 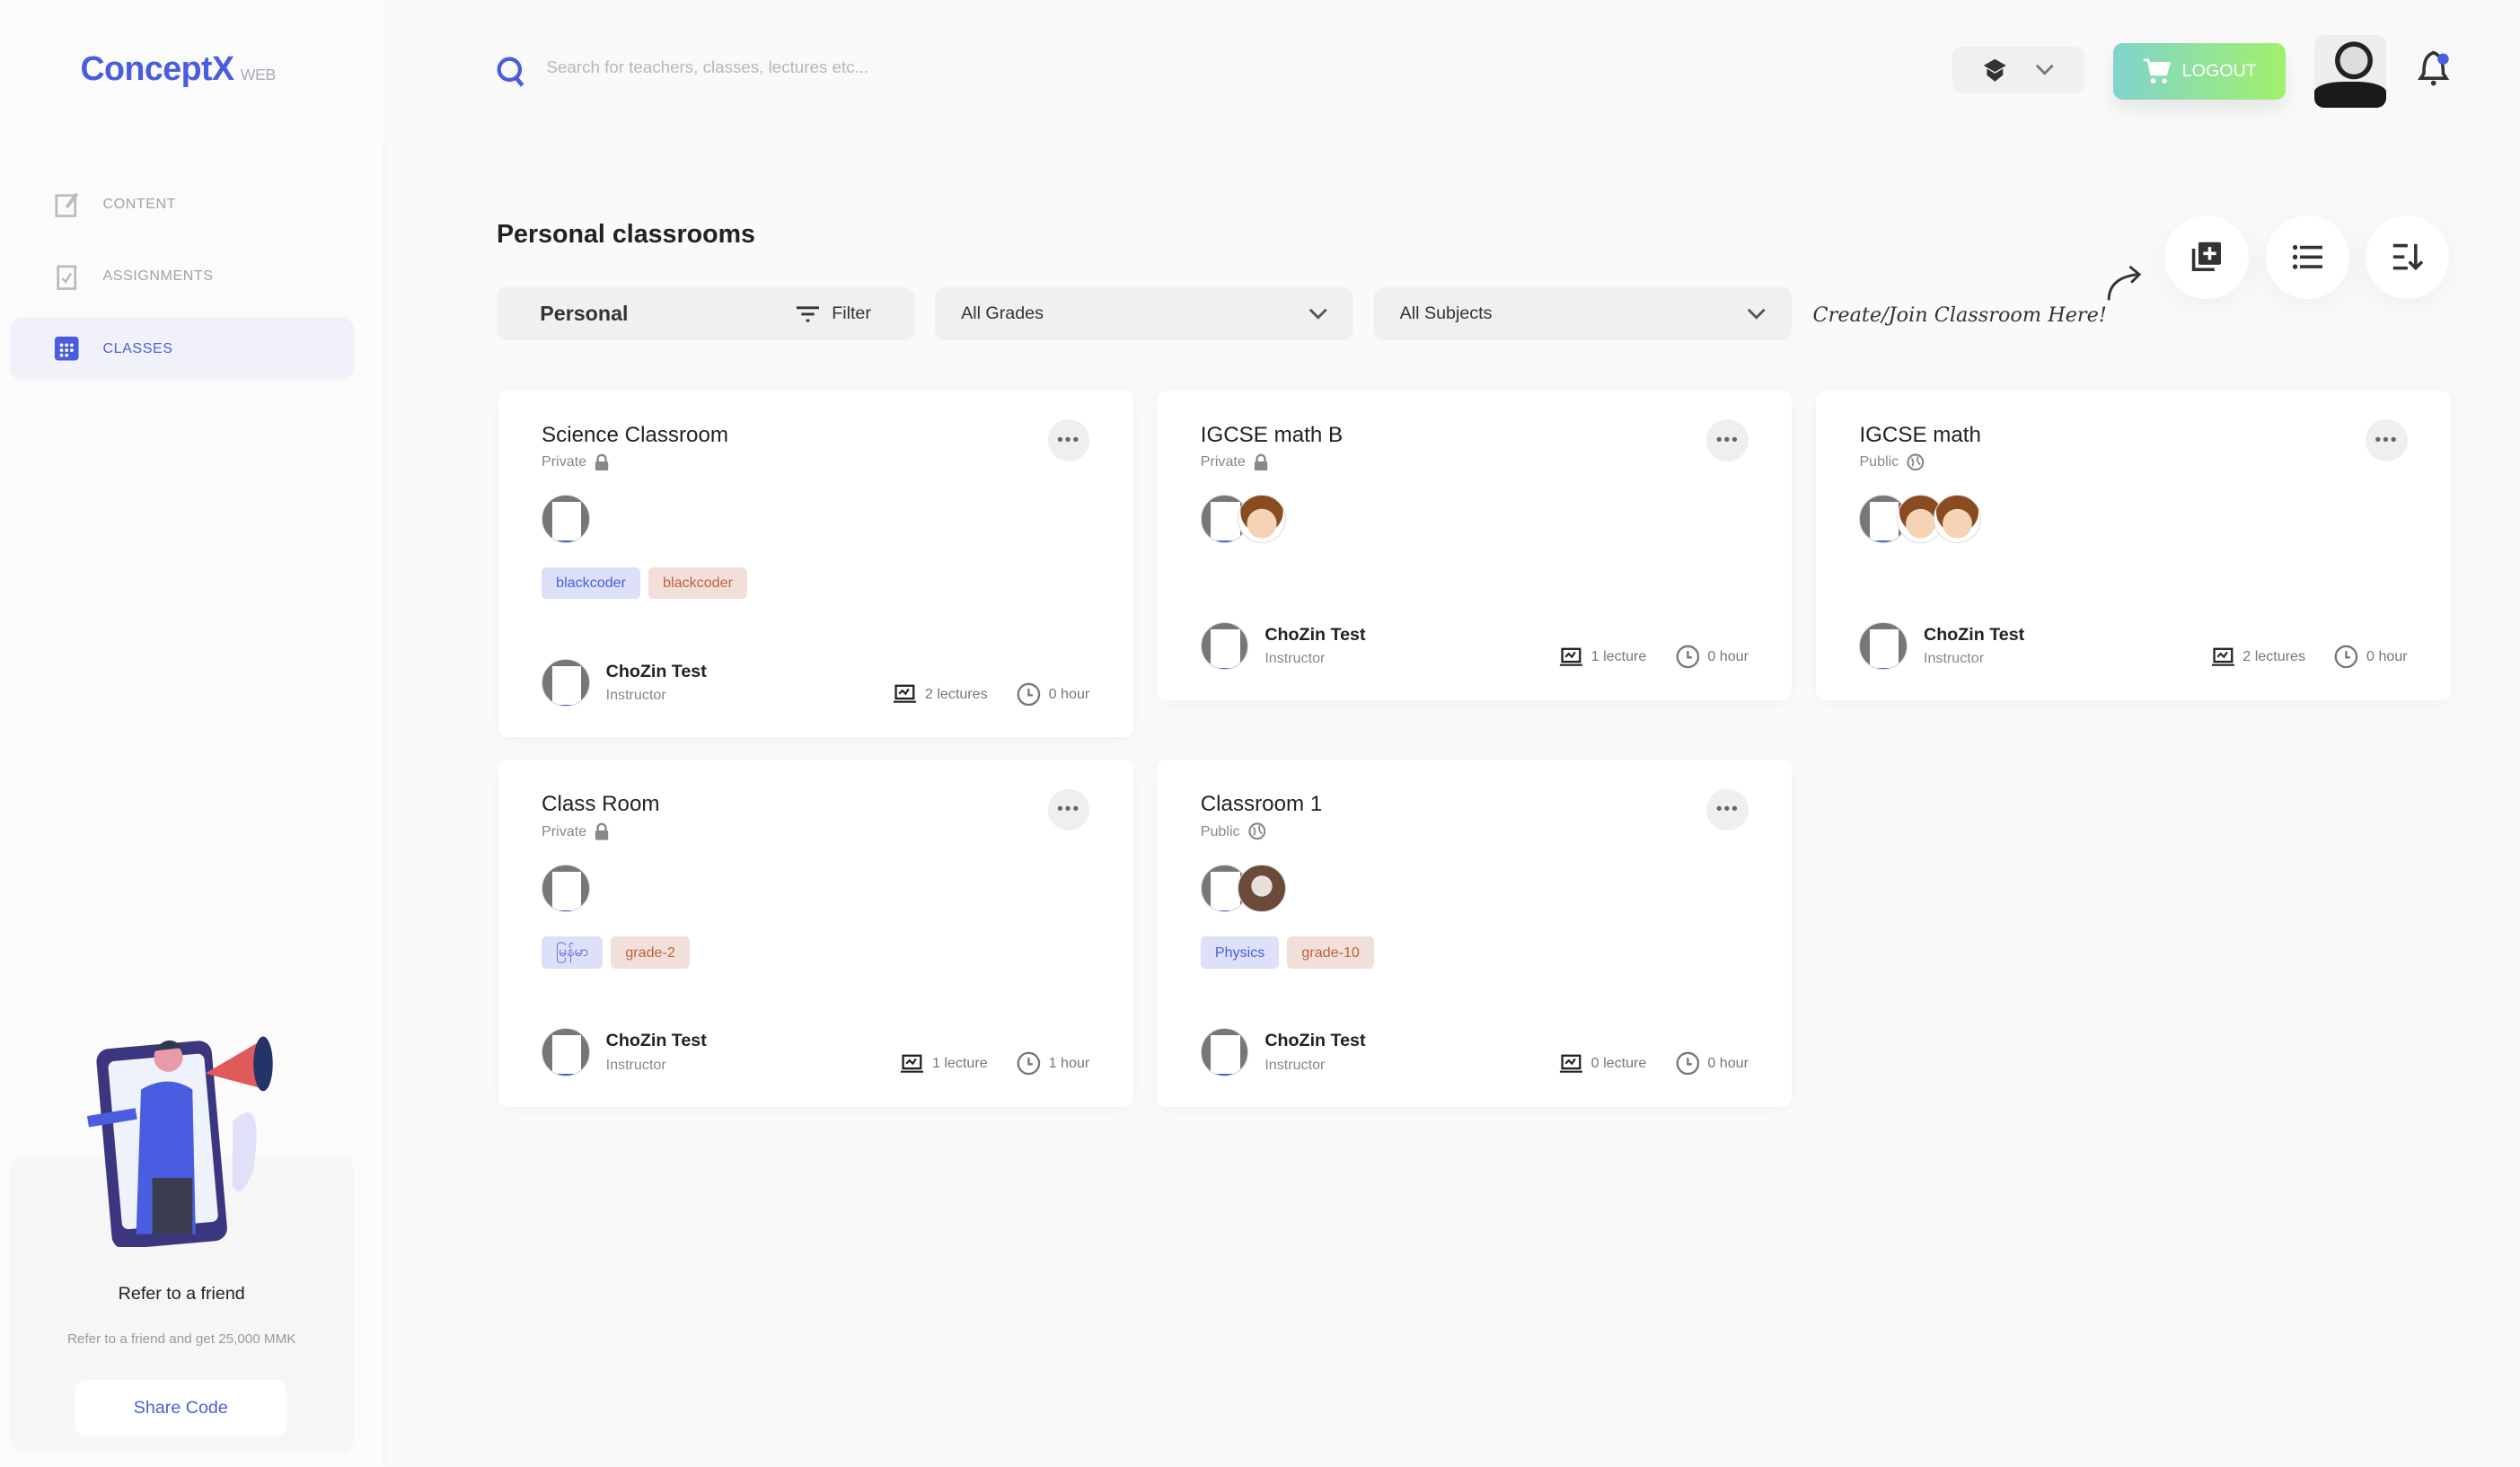 I want to click on filter-button: Filter, so click(x=833, y=313).